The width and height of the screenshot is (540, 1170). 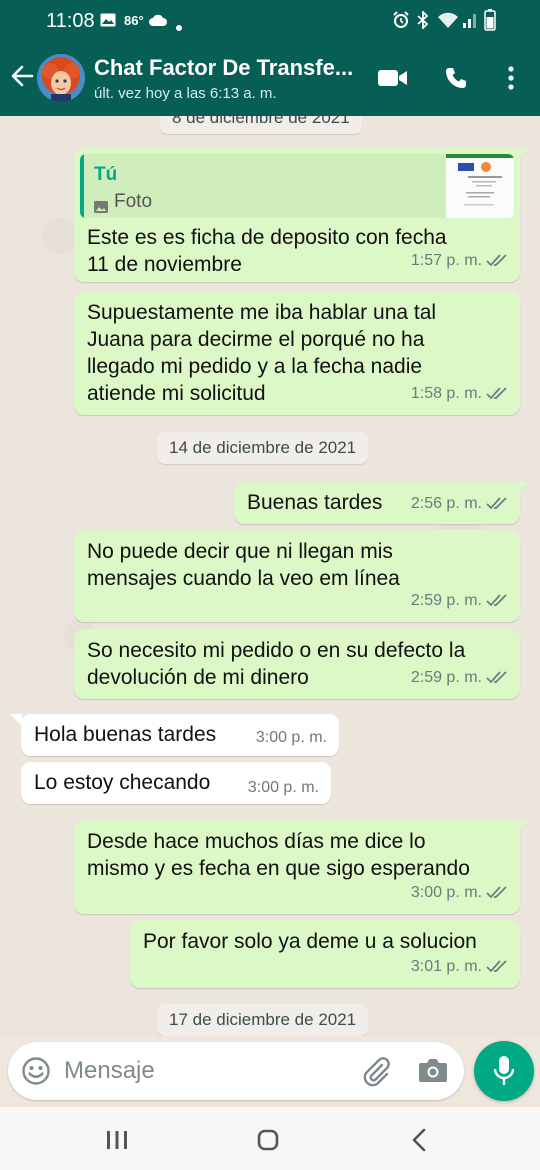 I want to click on quote-author: Tú, so click(x=106, y=174).